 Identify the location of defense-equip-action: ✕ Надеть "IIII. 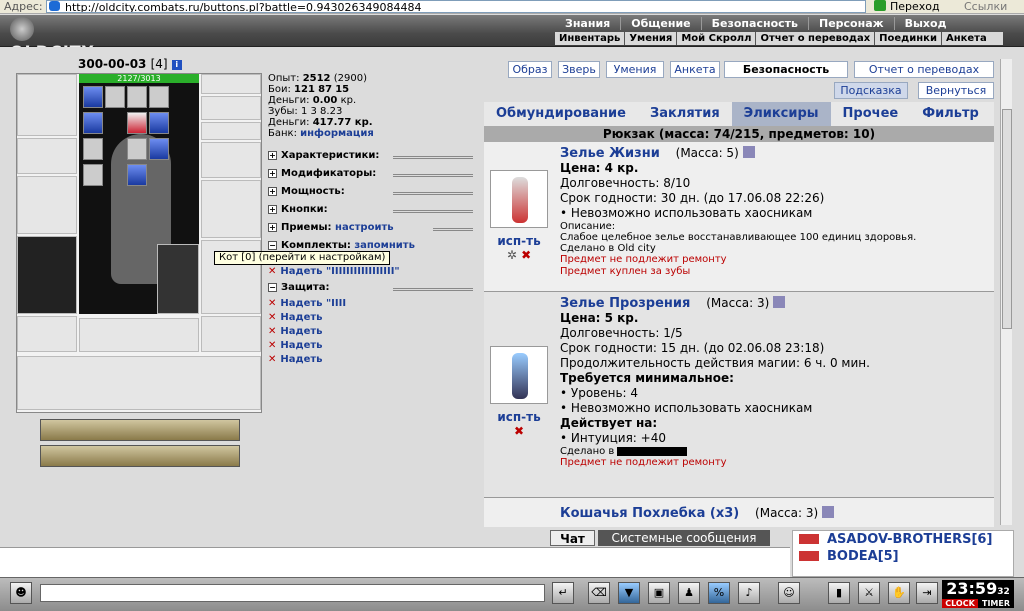
(370, 304).